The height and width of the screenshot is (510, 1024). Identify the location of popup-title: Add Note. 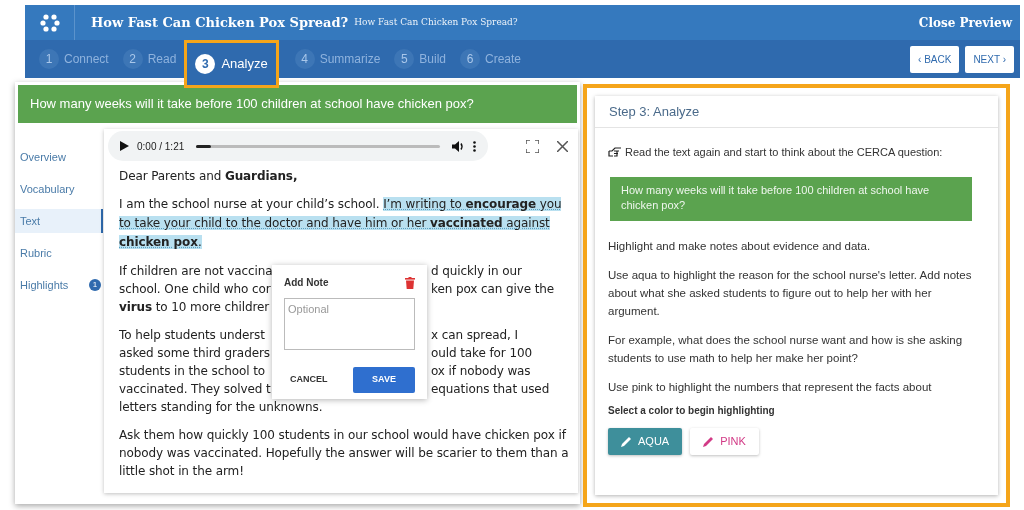
(306, 283).